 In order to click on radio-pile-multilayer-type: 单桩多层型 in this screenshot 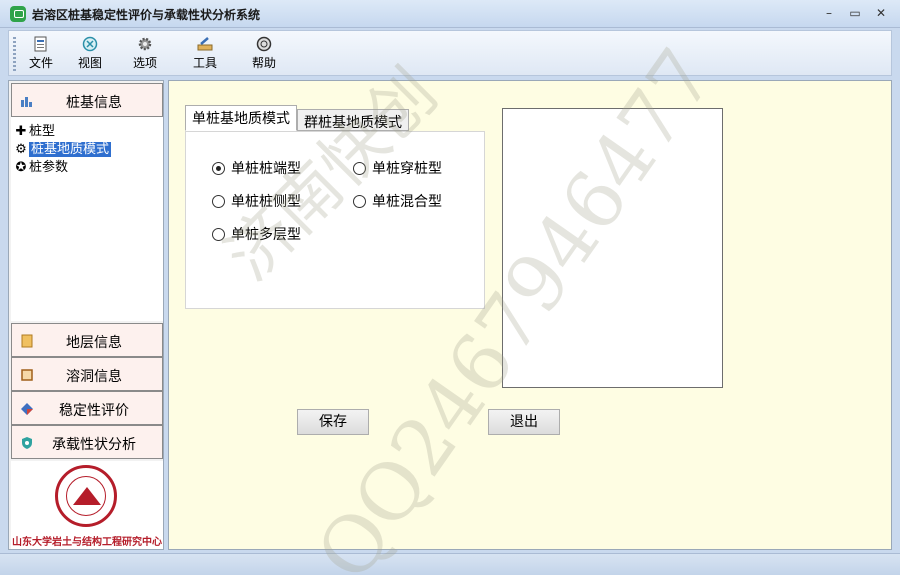, I will do `click(256, 235)`.